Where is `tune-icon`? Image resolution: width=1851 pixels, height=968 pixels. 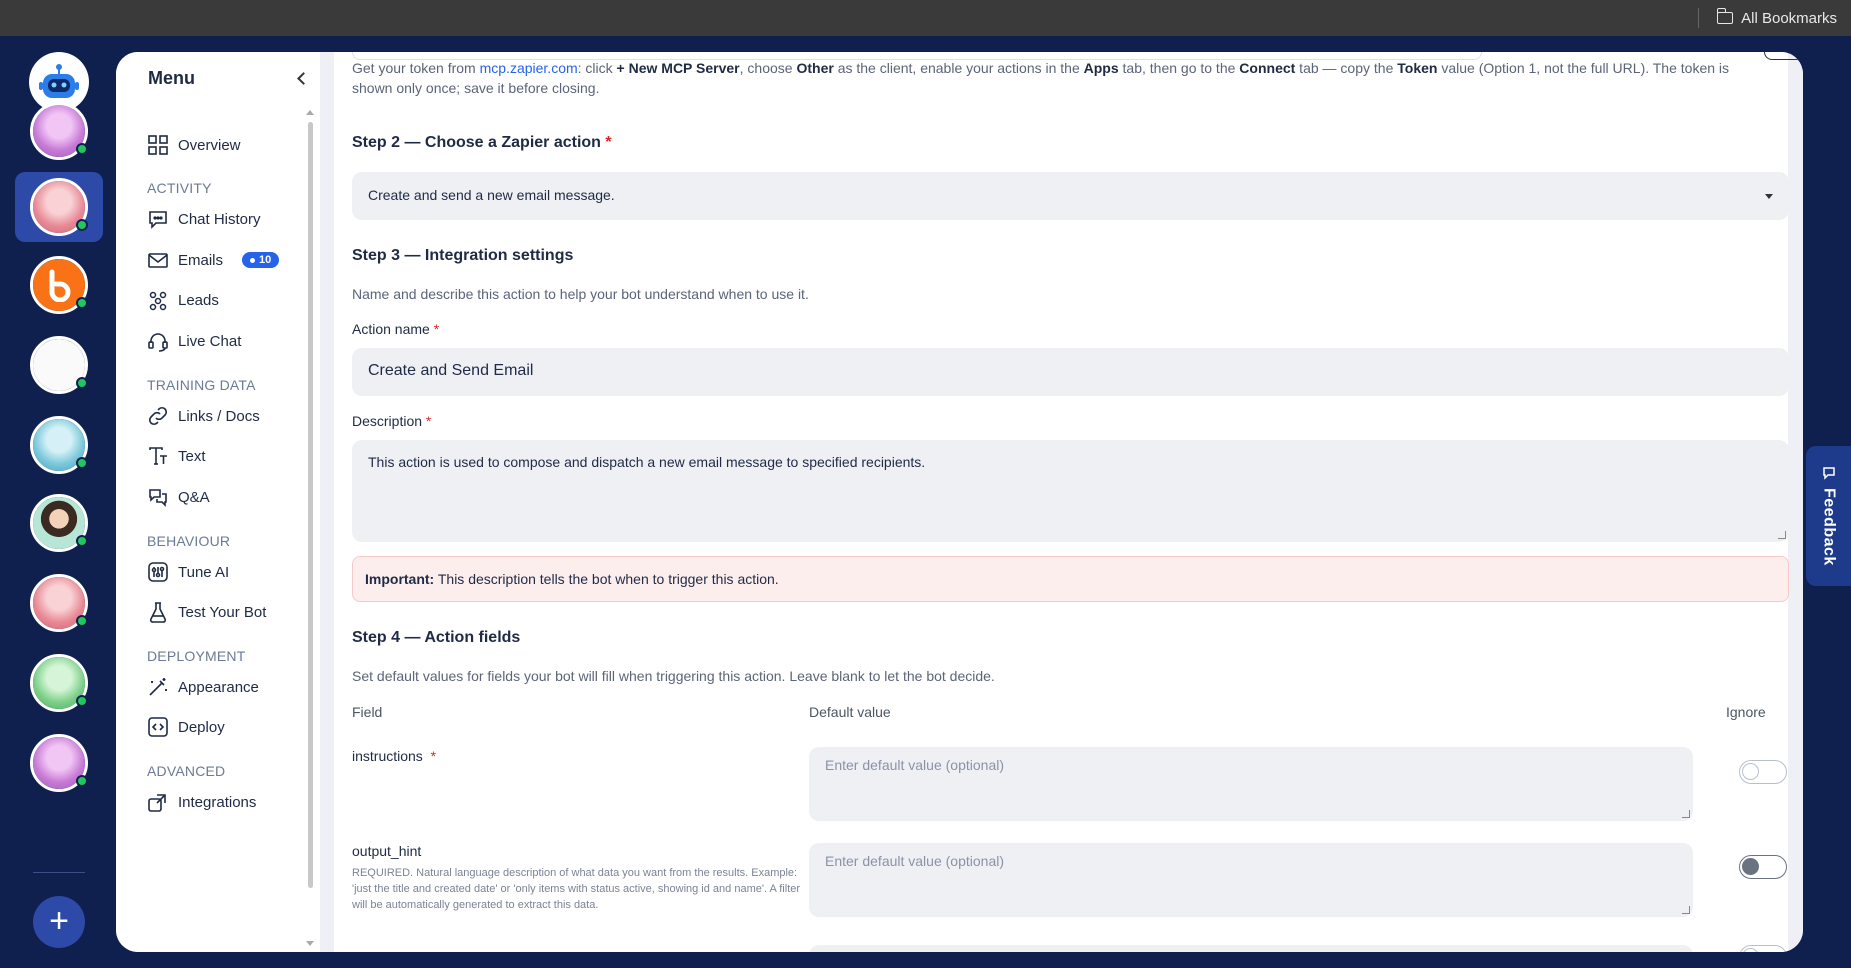
tune-icon is located at coordinates (158, 572).